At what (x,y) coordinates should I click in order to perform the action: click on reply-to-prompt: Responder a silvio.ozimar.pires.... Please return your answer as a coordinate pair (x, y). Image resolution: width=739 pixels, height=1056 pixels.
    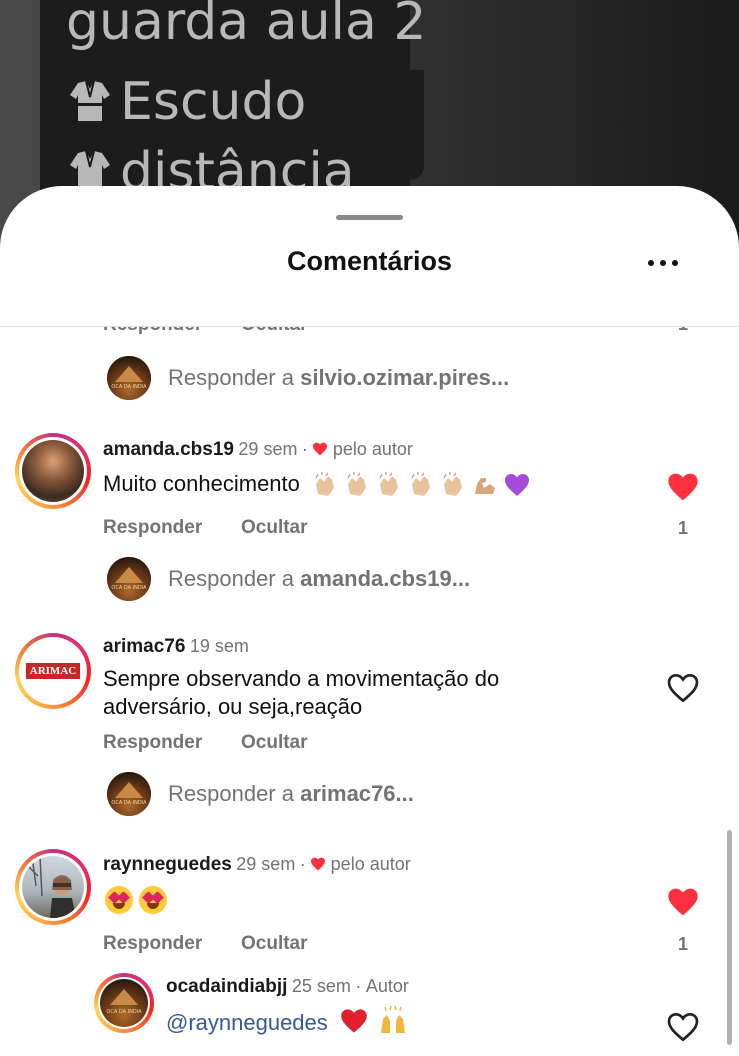
    Looking at the image, I should click on (338, 378).